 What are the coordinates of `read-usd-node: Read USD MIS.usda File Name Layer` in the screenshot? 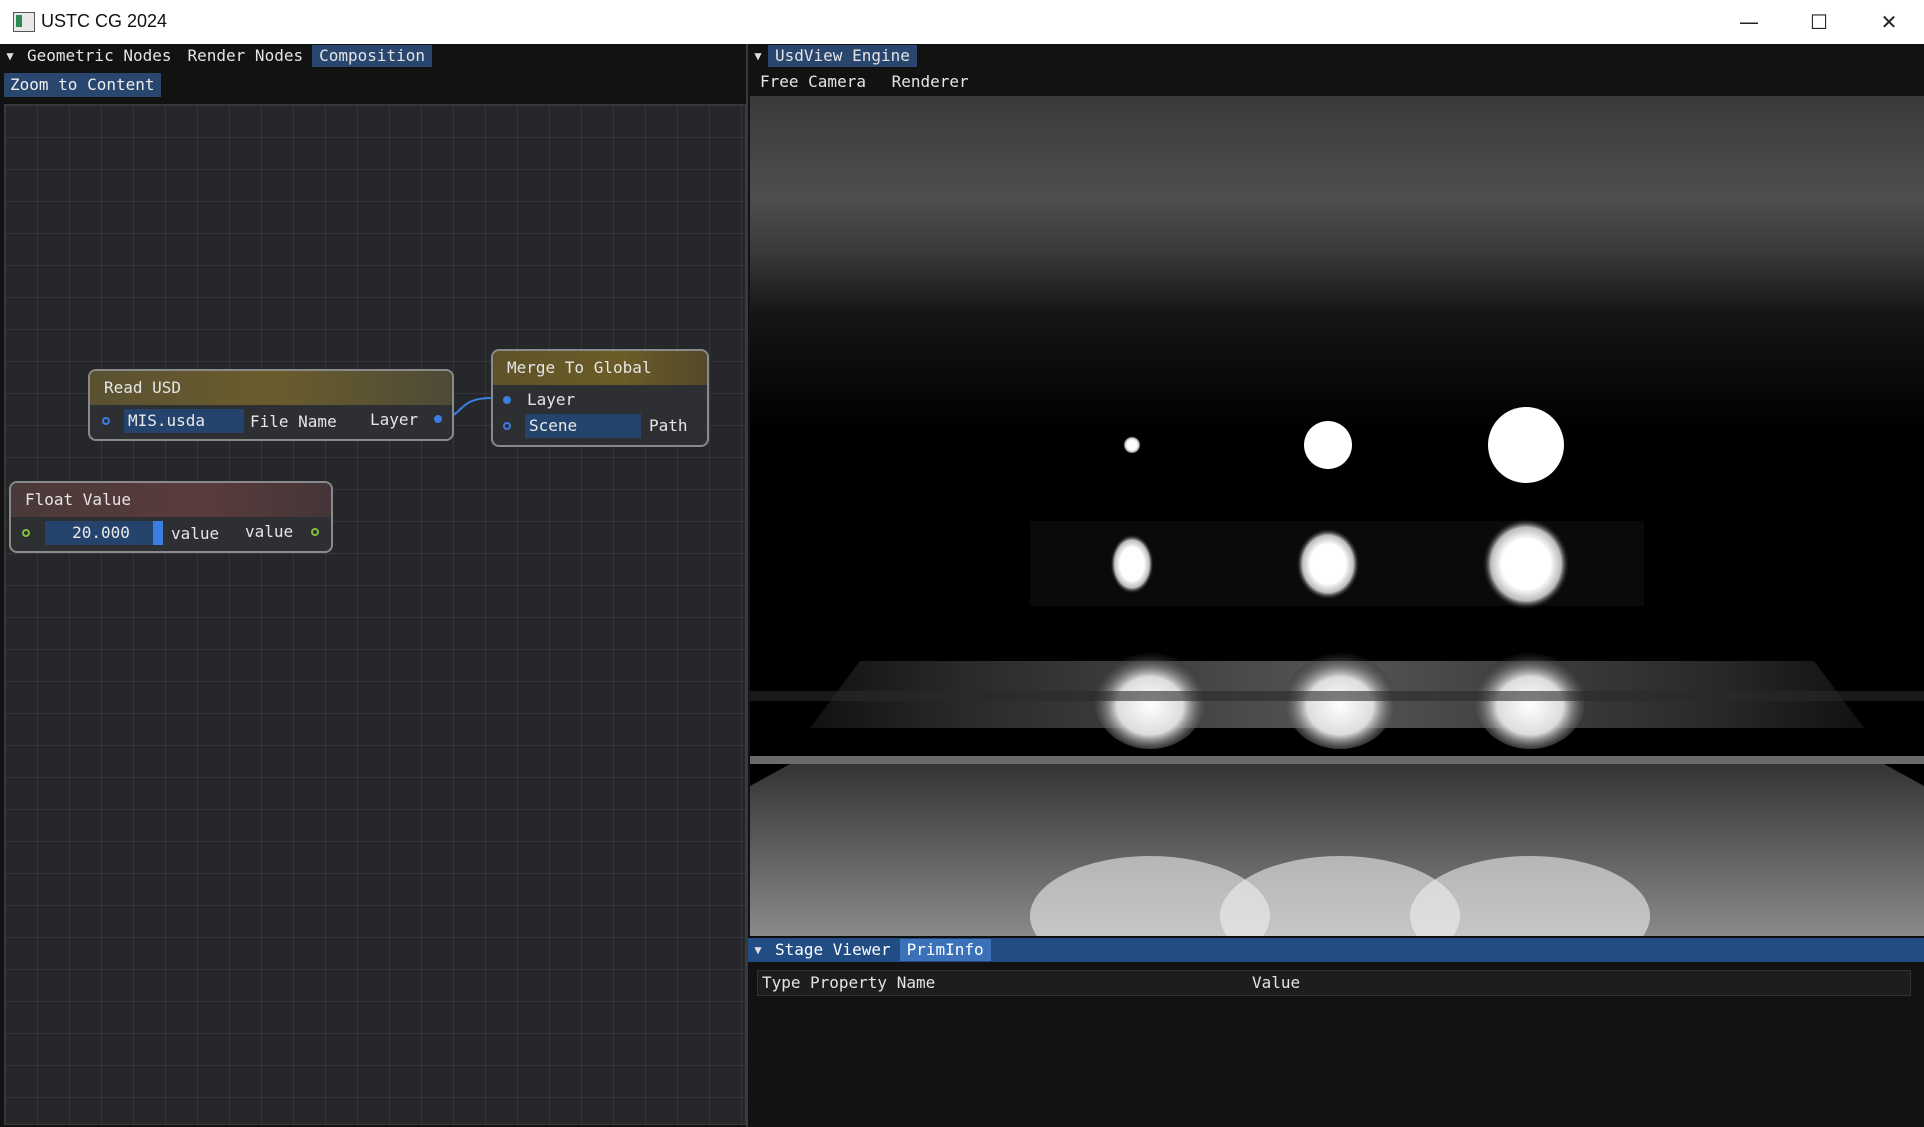 It's located at (271, 405).